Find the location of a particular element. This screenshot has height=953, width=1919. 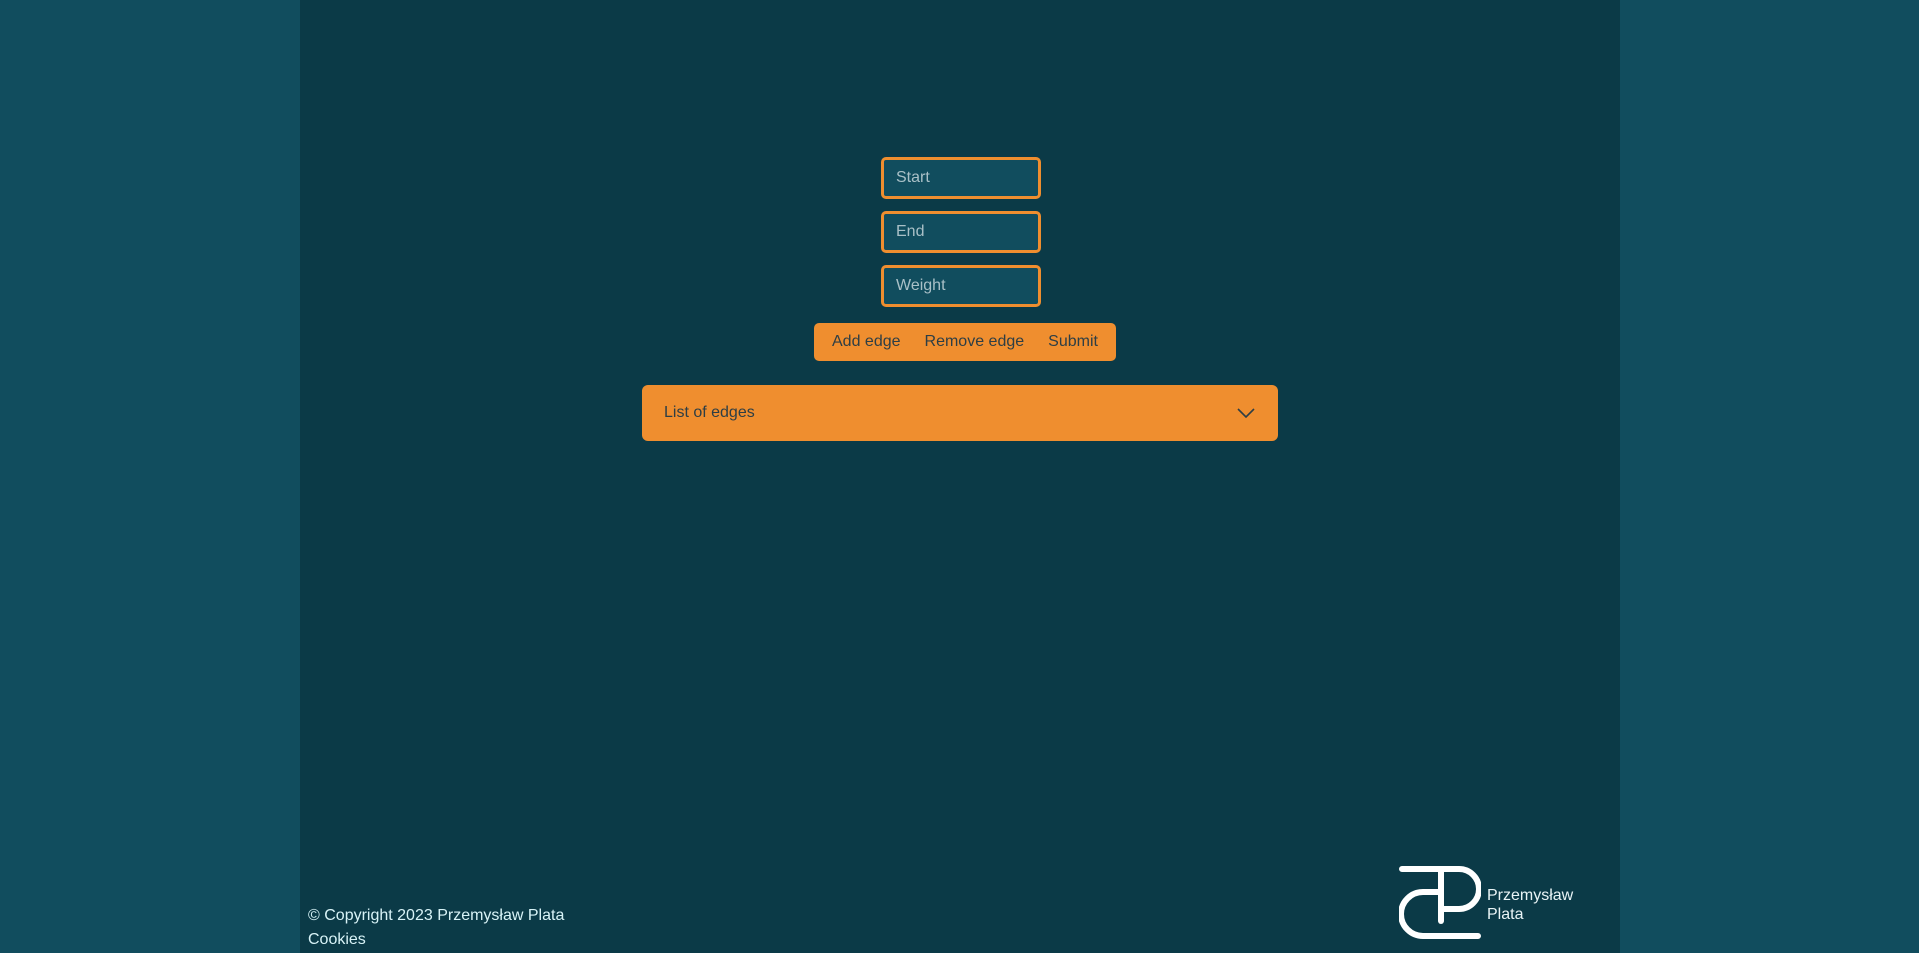

logo: Przemysław Plata is located at coordinates (1485, 906).